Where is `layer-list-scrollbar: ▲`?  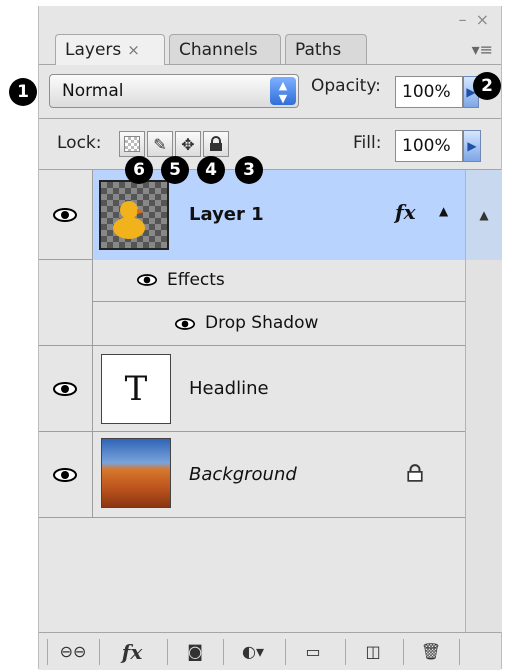 layer-list-scrollbar: ▲ is located at coordinates (483, 401).